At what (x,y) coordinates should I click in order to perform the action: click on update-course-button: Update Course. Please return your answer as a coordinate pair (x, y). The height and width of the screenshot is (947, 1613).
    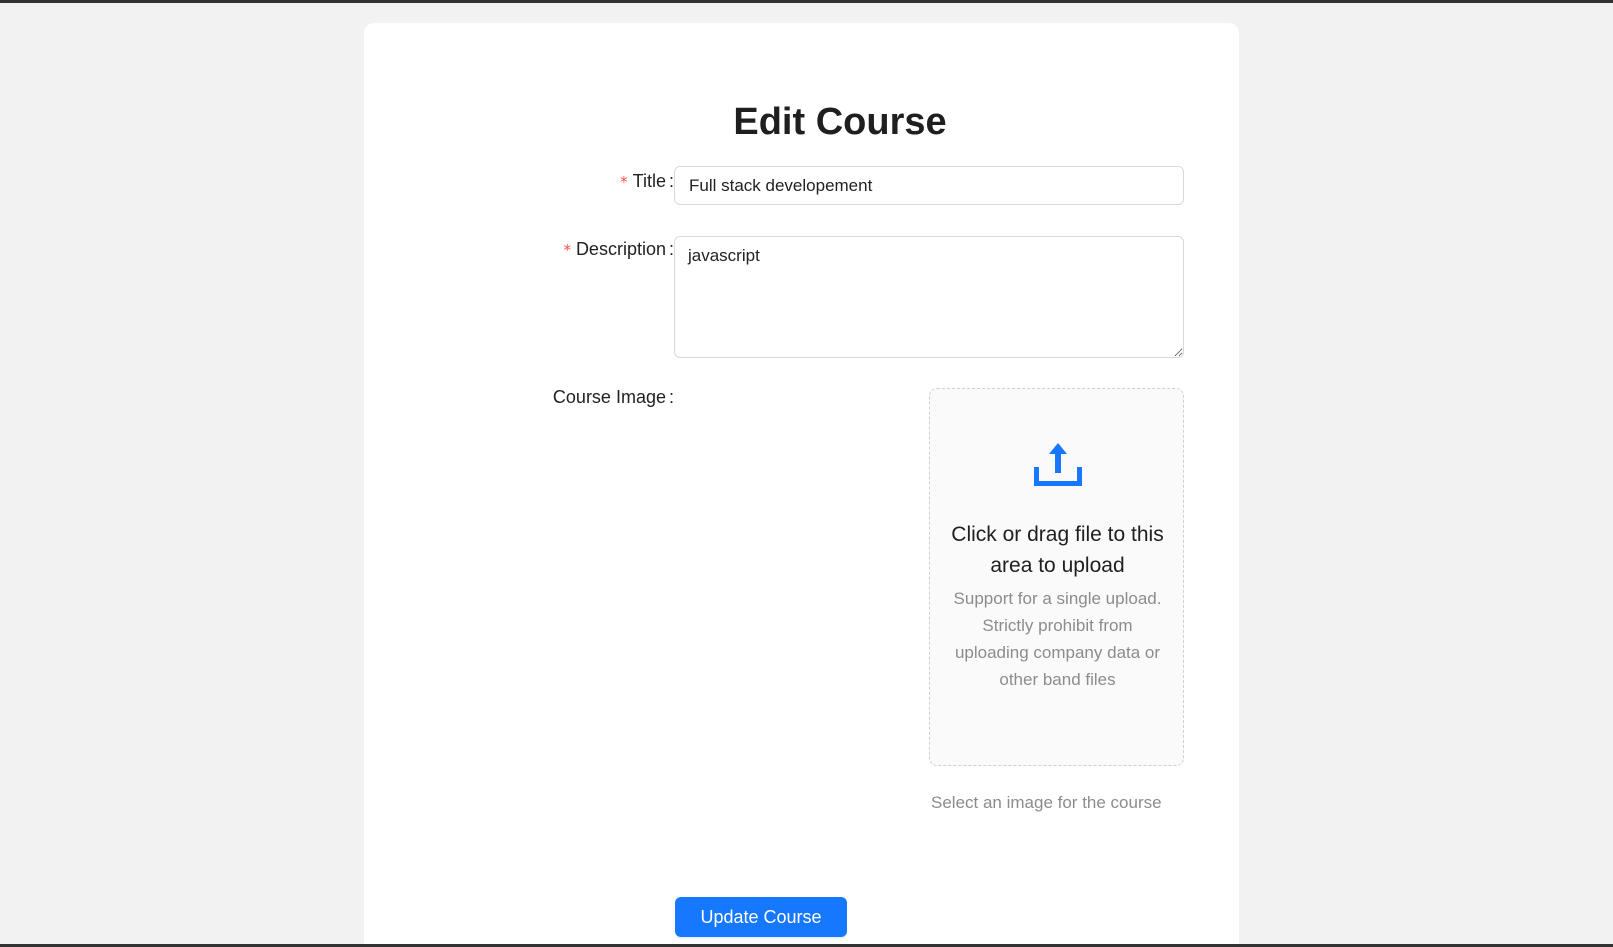
    Looking at the image, I should click on (761, 917).